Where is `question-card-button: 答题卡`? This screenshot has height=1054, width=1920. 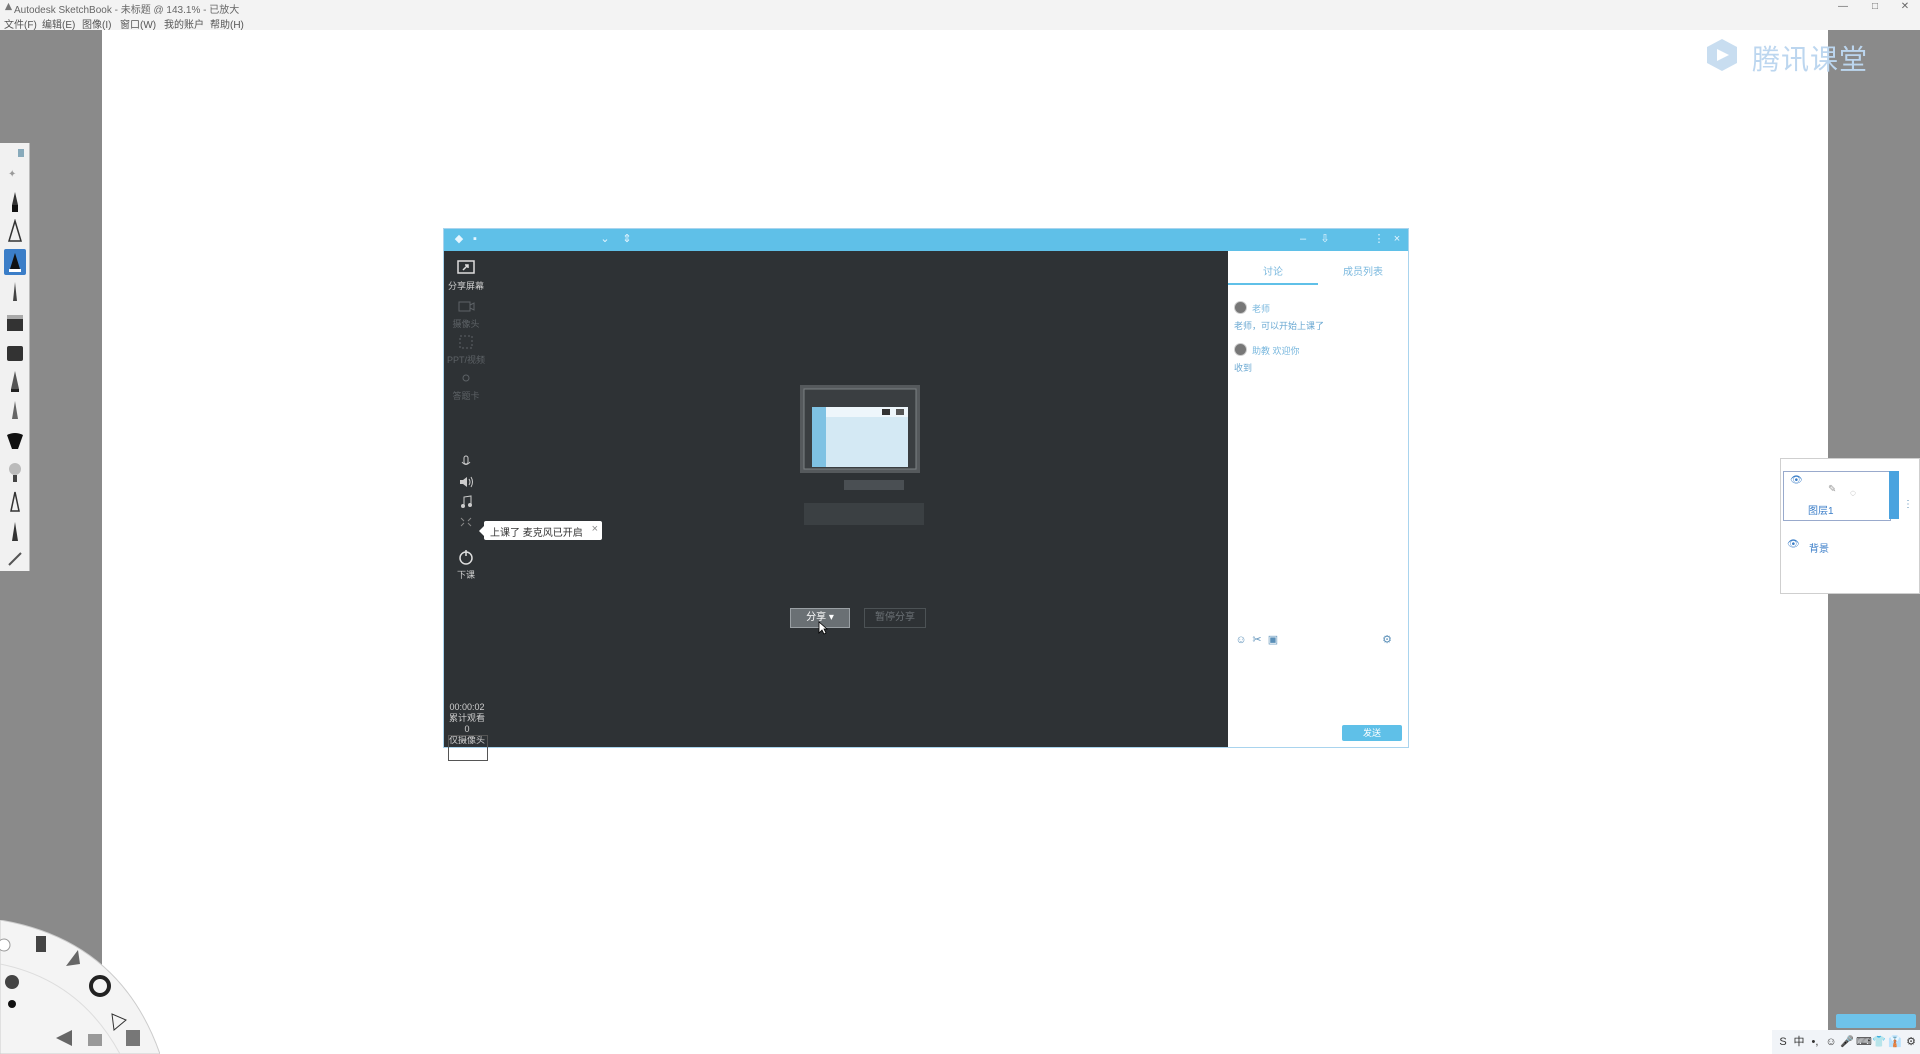 question-card-button: 答题卡 is located at coordinates (466, 385).